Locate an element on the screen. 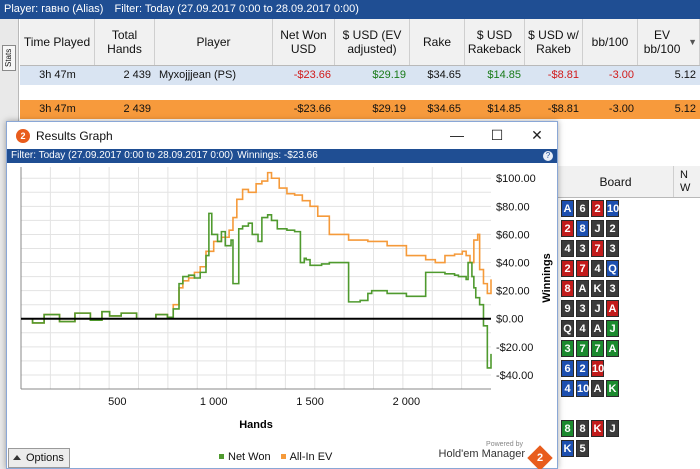 The width and height of the screenshot is (700, 469). options-button: Options is located at coordinates (39, 458).